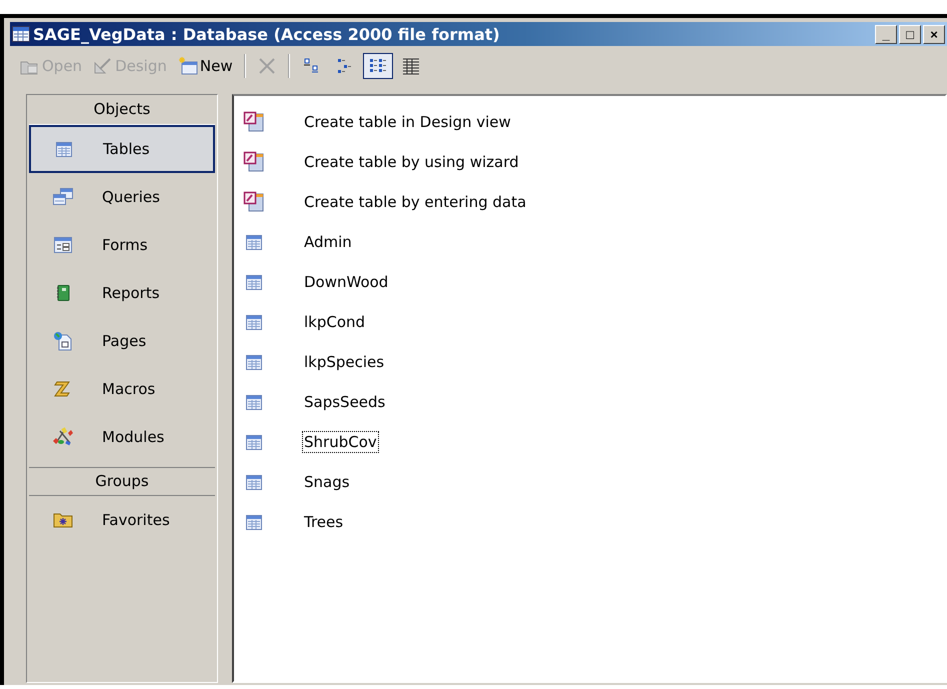  Describe the element at coordinates (592, 362) in the screenshot. I see `object-list-item: lkpSpecies` at that location.